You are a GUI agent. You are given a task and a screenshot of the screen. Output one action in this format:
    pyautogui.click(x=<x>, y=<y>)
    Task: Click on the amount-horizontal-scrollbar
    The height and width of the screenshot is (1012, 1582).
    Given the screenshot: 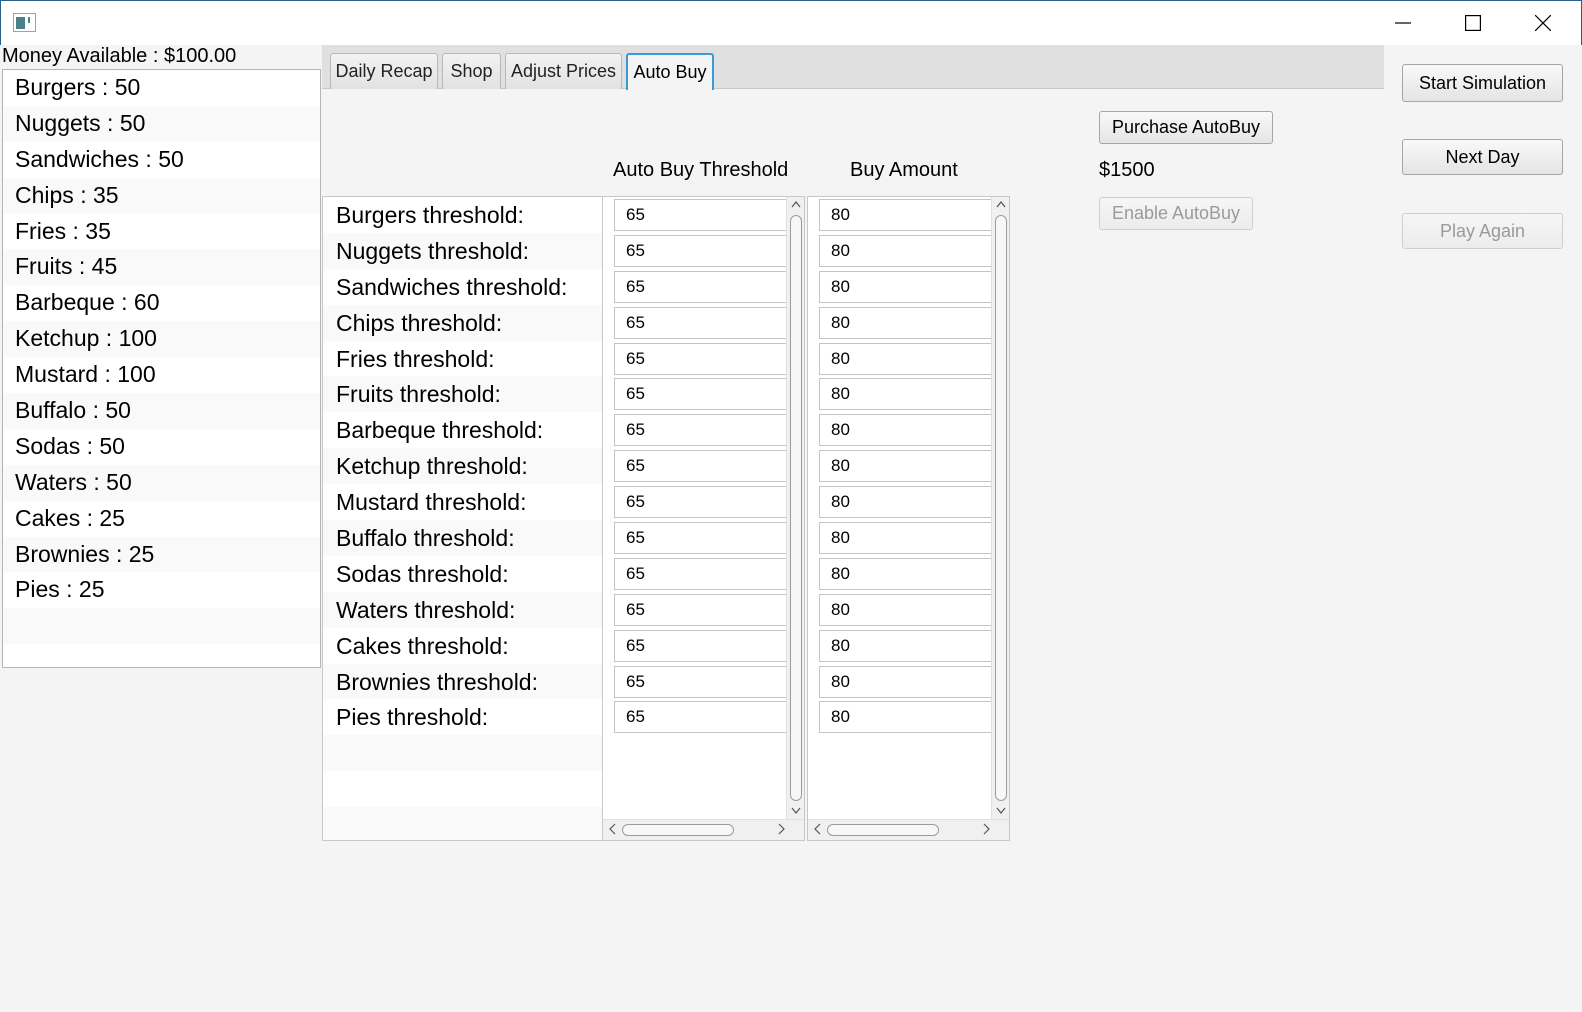 What is the action you would take?
    pyautogui.click(x=908, y=829)
    